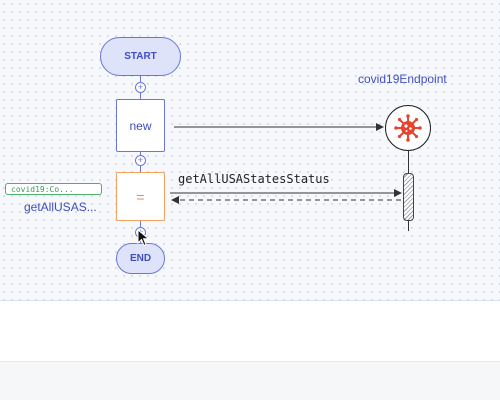 Image resolution: width=500 pixels, height=400 pixels. Describe the element at coordinates (286, 163) in the screenshot. I see `arrow-layer` at that location.